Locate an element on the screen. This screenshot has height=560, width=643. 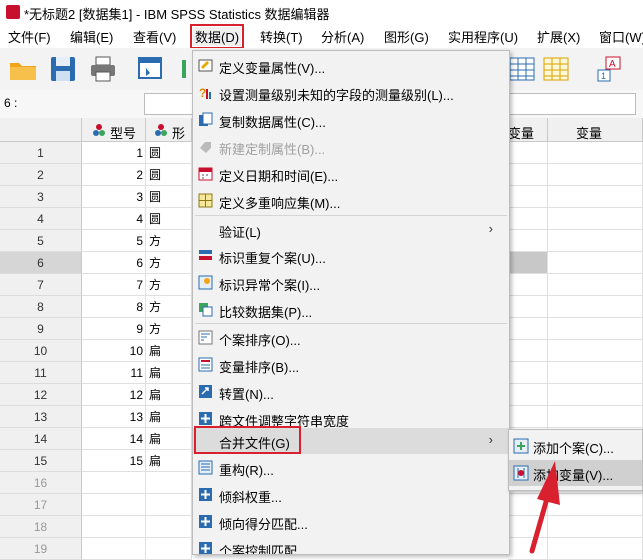
row-header: 17 is located at coordinates (41, 505).